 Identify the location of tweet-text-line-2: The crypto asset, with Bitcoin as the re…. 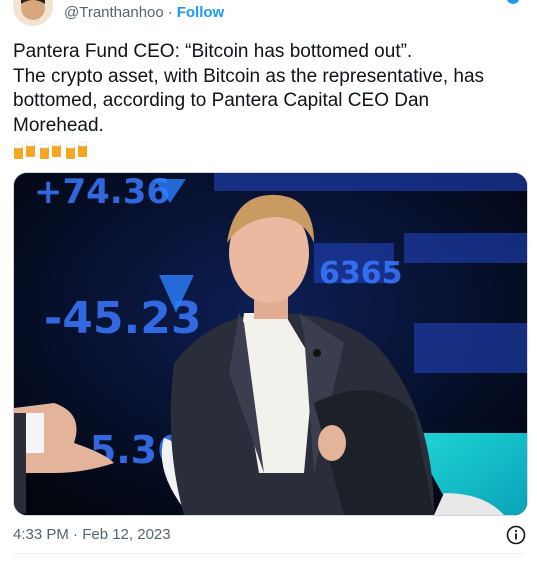
(249, 100).